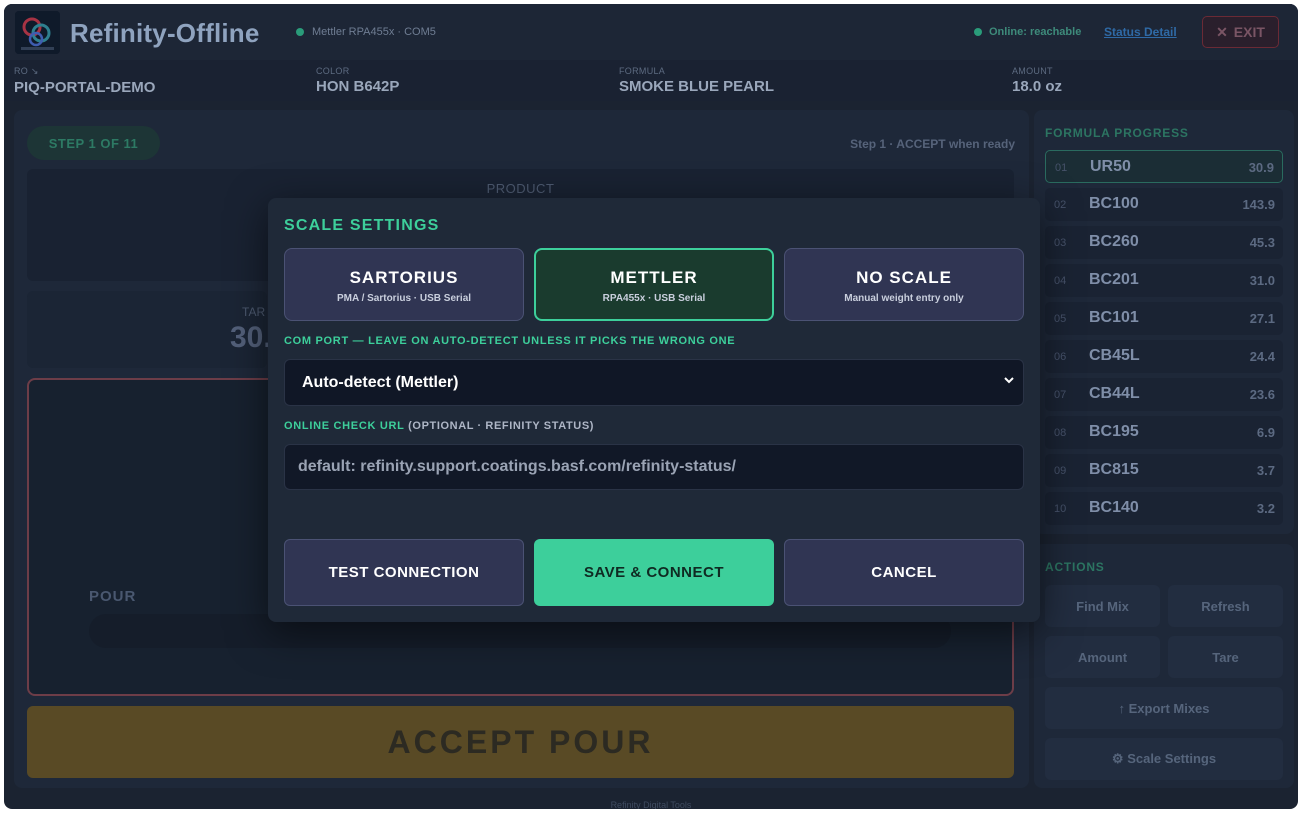  What do you see at coordinates (932, 144) in the screenshot?
I see `step-hint: Step 1 · ACCEPT when ready` at bounding box center [932, 144].